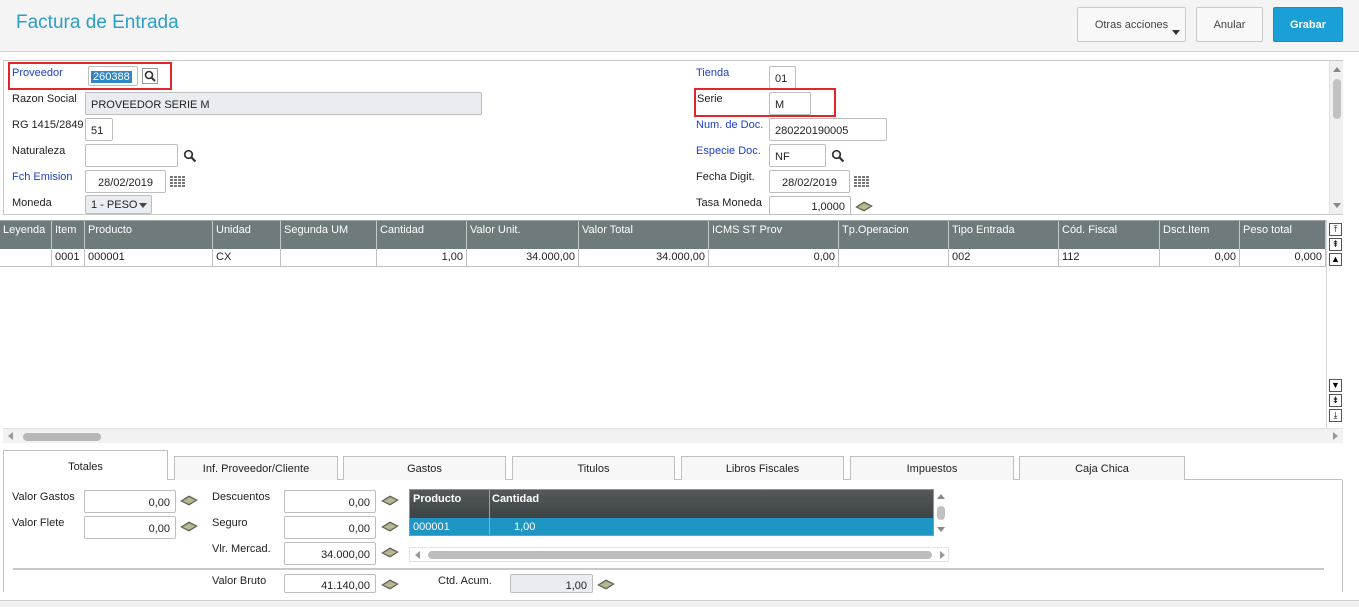 The height and width of the screenshot is (607, 1359). Describe the element at coordinates (1335, 400) in the screenshot. I see `page-down-icon: ⇟` at that location.